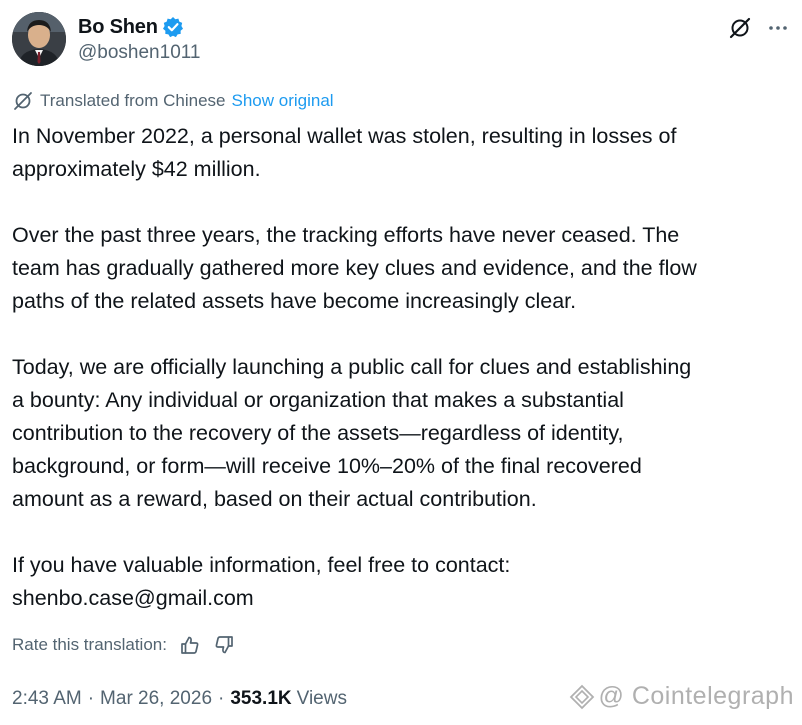 The image size is (802, 725). What do you see at coordinates (696, 696) in the screenshot?
I see `watermark-text: @ Cointelegraph` at bounding box center [696, 696].